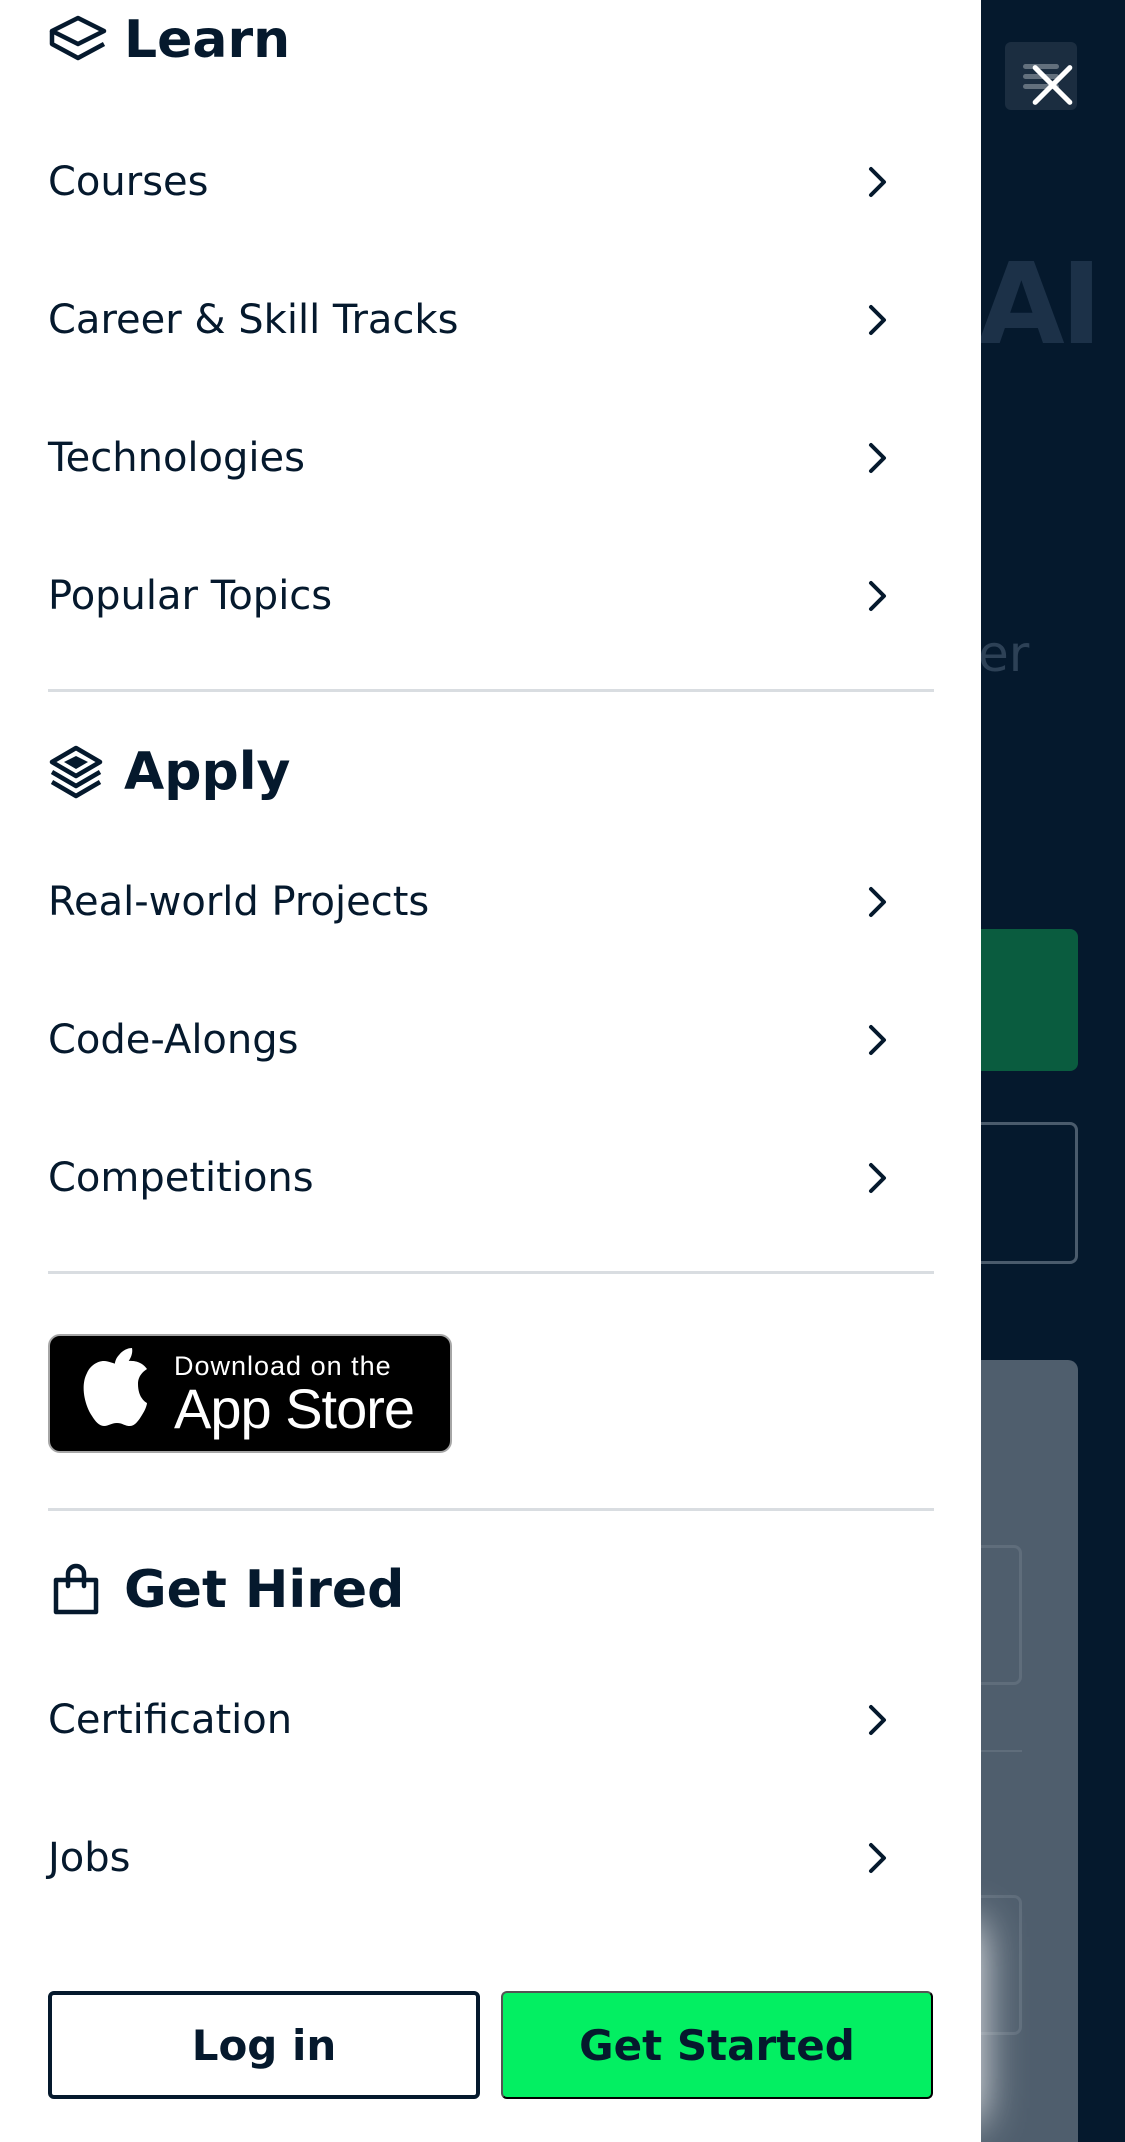 The width and height of the screenshot is (1125, 2142). Describe the element at coordinates (283, 1365) in the screenshot. I see `app-store-line1: Download on the` at that location.